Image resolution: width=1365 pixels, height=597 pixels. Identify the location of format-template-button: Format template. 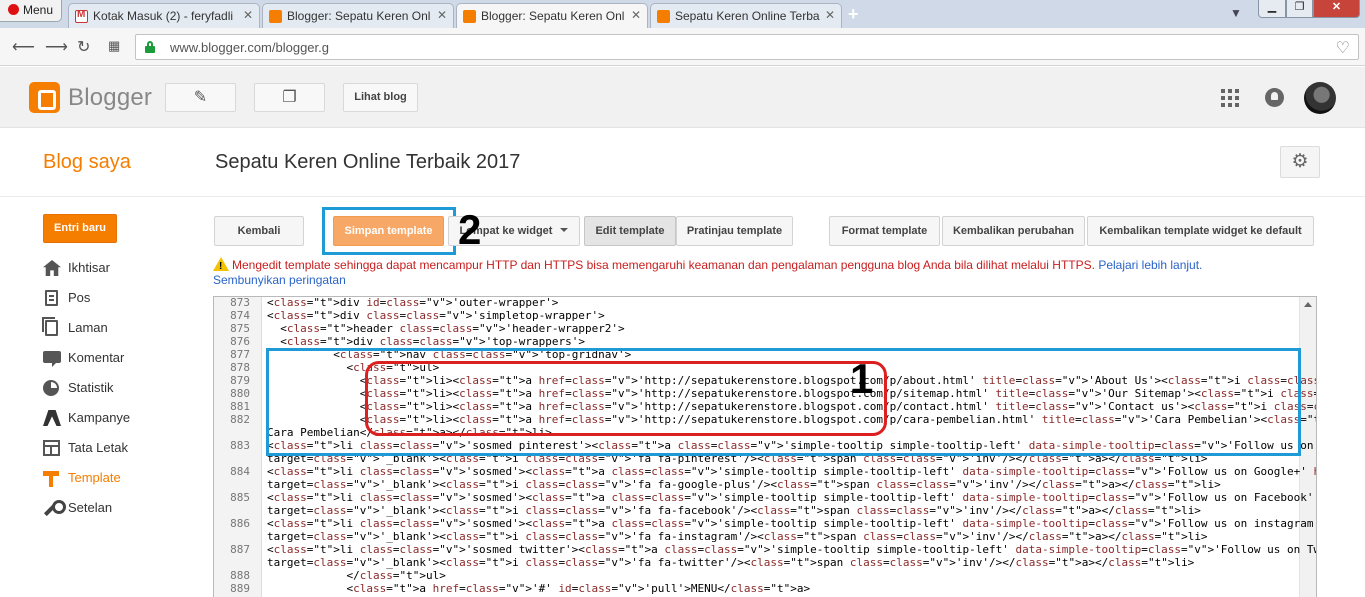
(884, 231).